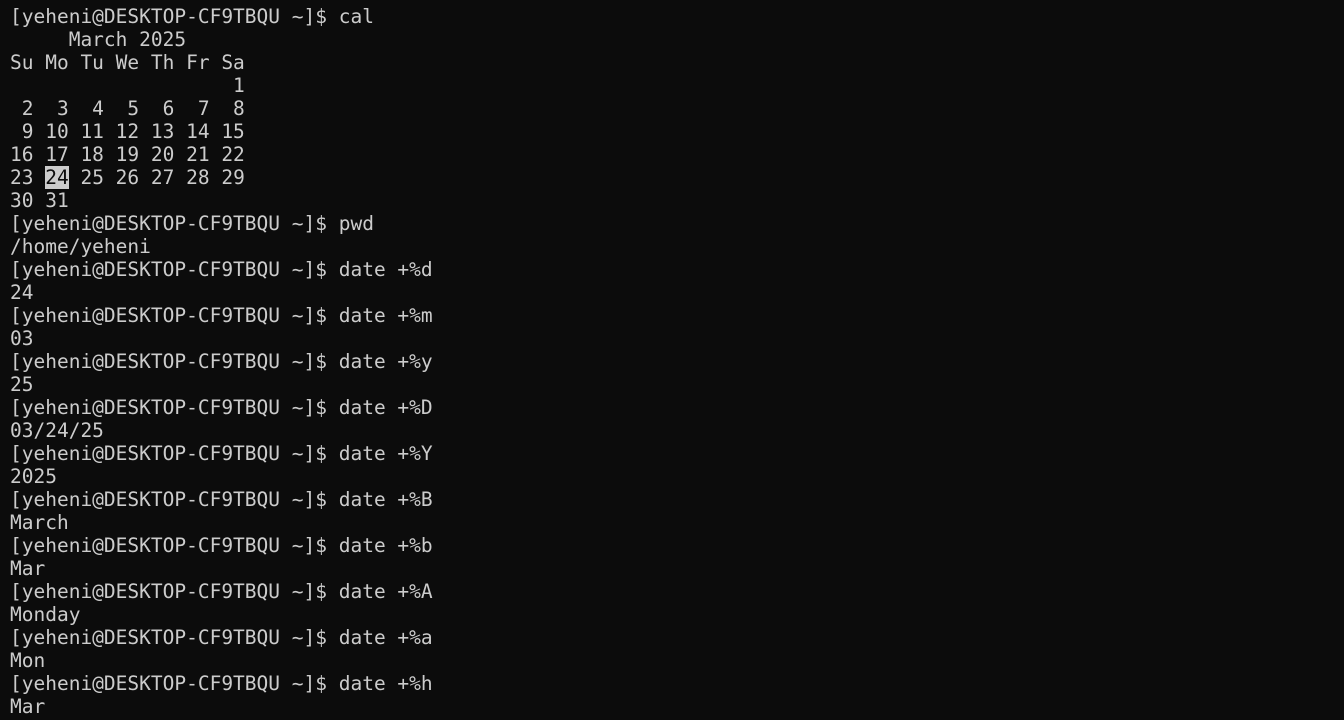  I want to click on command-output: Mon, so click(28, 660).